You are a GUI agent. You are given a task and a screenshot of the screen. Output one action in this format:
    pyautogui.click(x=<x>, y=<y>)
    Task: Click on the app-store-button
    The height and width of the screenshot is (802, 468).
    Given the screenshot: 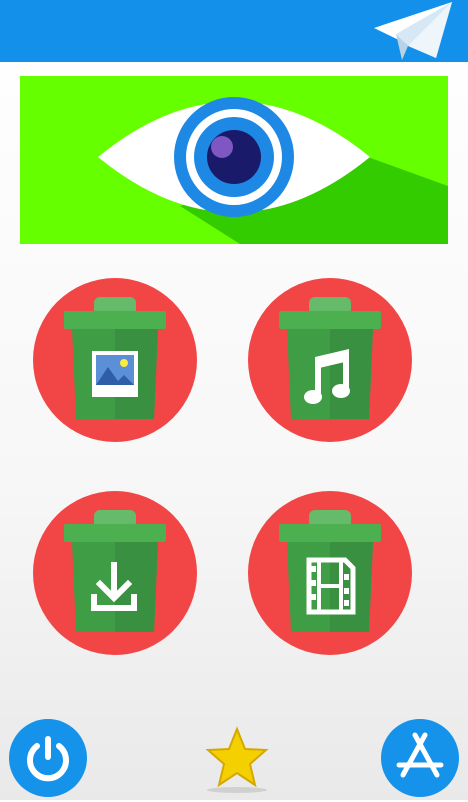 What is the action you would take?
    pyautogui.click(x=420, y=758)
    